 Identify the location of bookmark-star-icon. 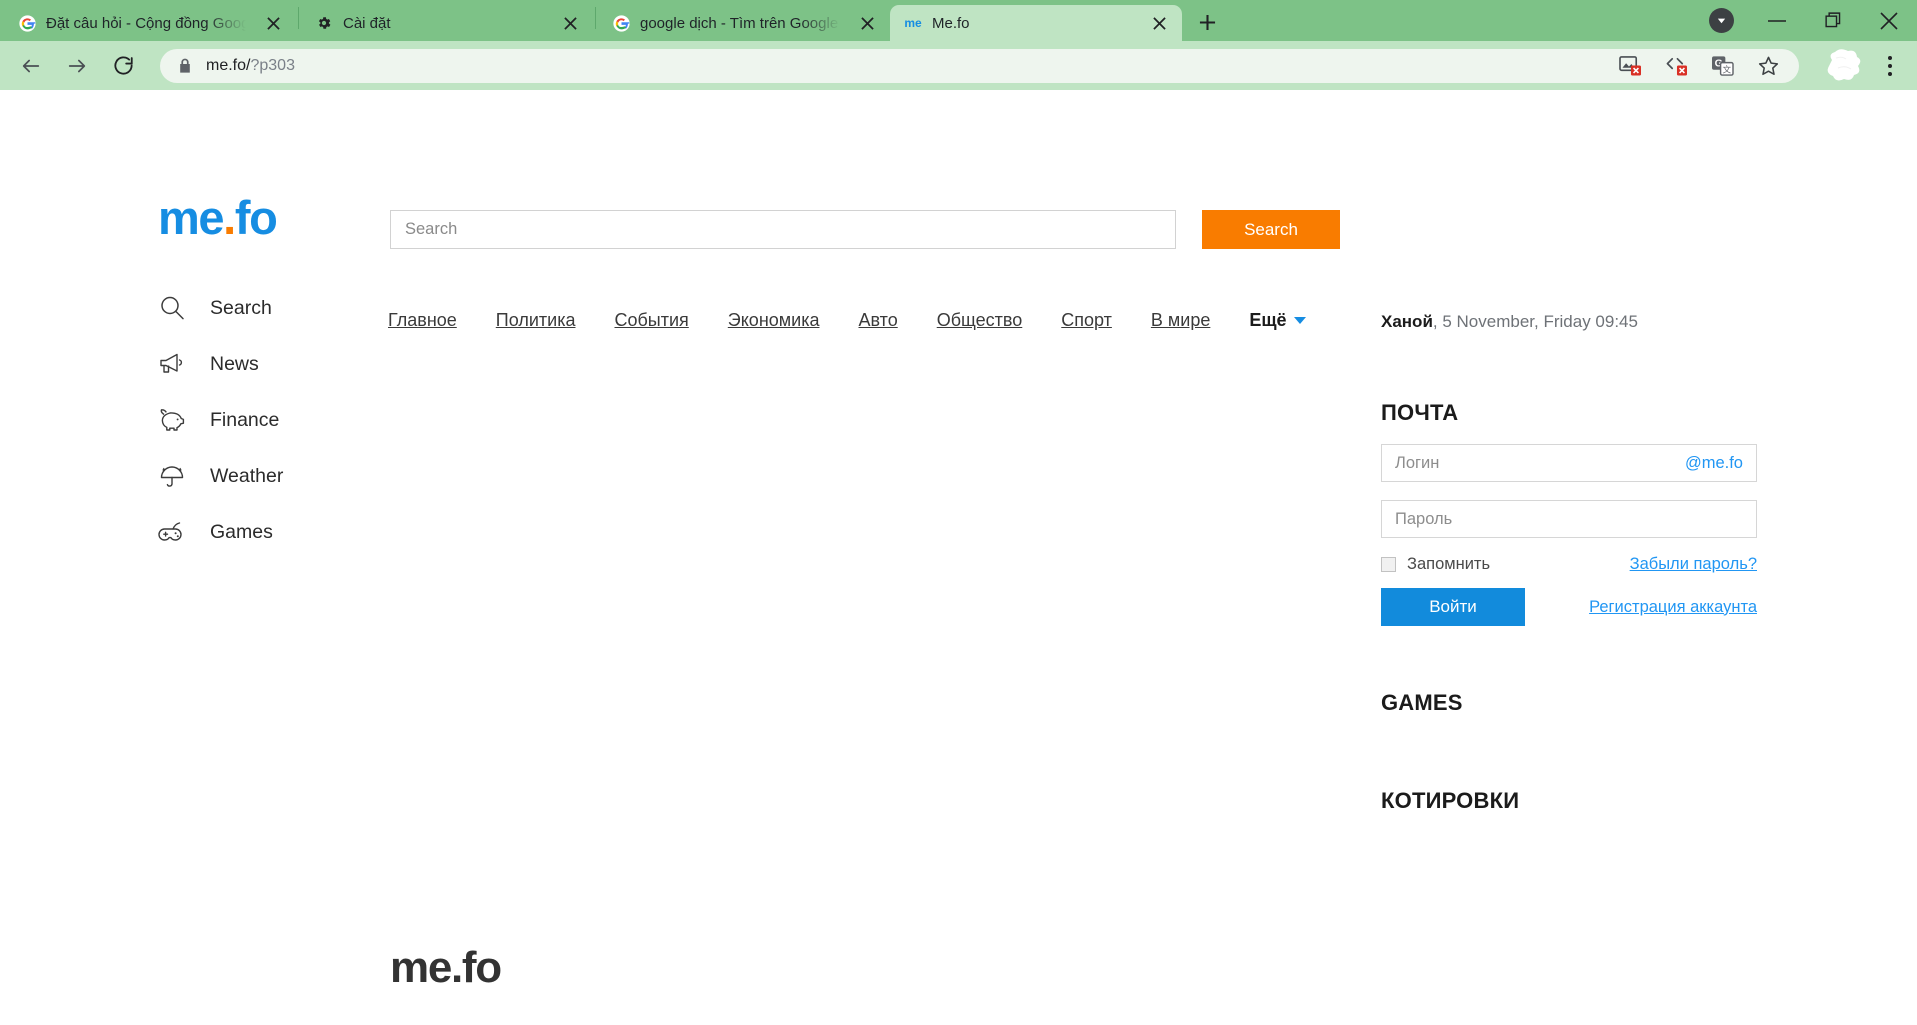
(1768, 66).